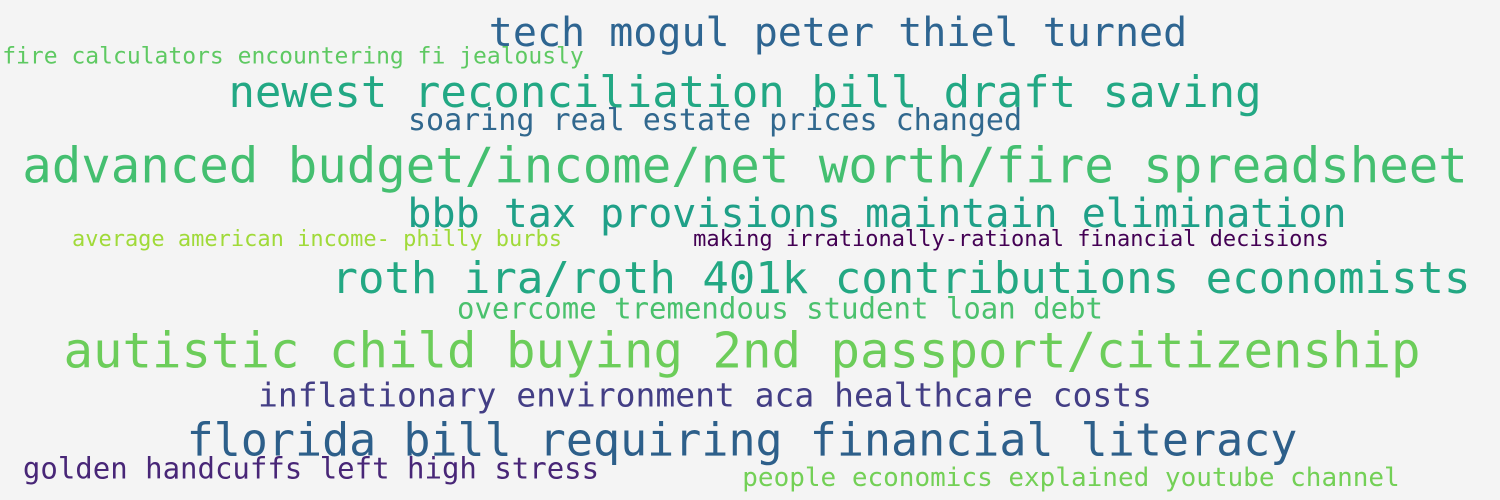 The image size is (1500, 500). Describe the element at coordinates (317, 239) in the screenshot. I see `phrase-average-american: average american income- philly burbs` at that location.